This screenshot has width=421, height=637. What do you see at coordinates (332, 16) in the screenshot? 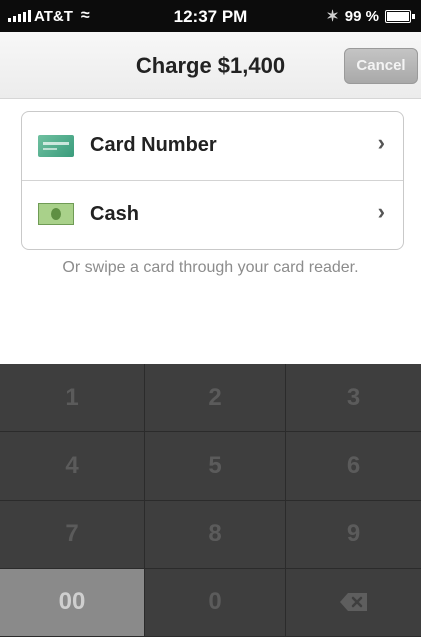
I see `bluetooth-icon: ✶` at bounding box center [332, 16].